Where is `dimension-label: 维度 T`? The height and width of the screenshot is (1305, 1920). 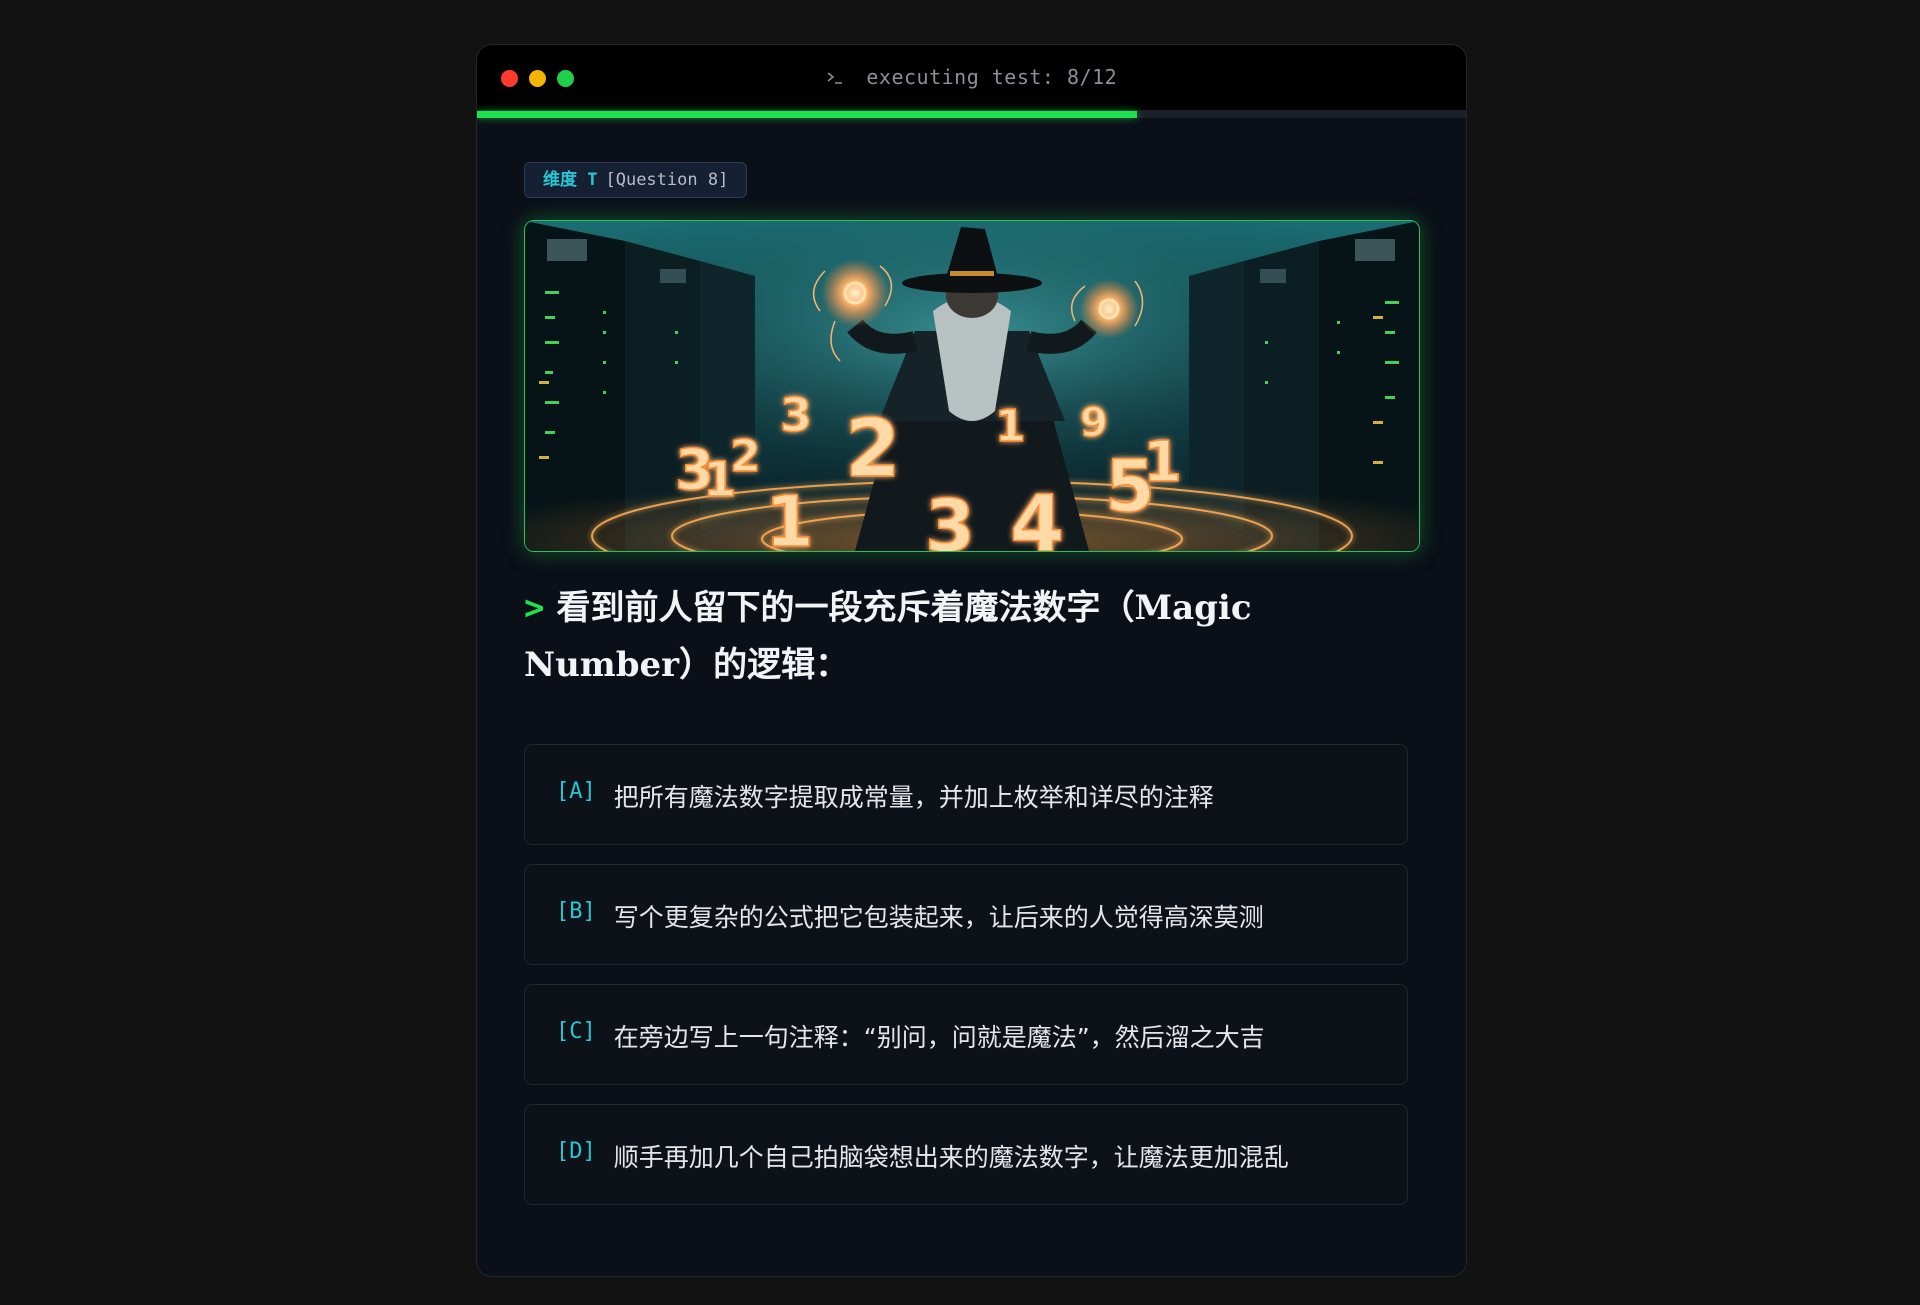 dimension-label: 维度 T is located at coordinates (570, 180).